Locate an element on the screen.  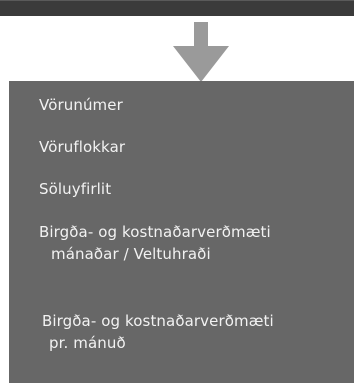
menu-item-label: Vöruflokkar is located at coordinates (82, 147).